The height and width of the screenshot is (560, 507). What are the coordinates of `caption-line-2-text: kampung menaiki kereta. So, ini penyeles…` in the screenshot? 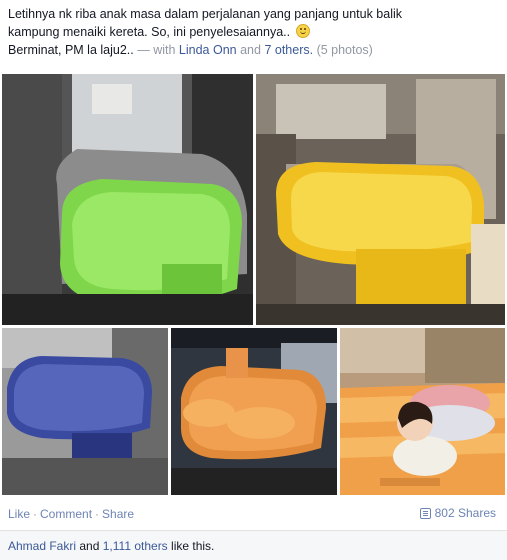 It's located at (149, 32).